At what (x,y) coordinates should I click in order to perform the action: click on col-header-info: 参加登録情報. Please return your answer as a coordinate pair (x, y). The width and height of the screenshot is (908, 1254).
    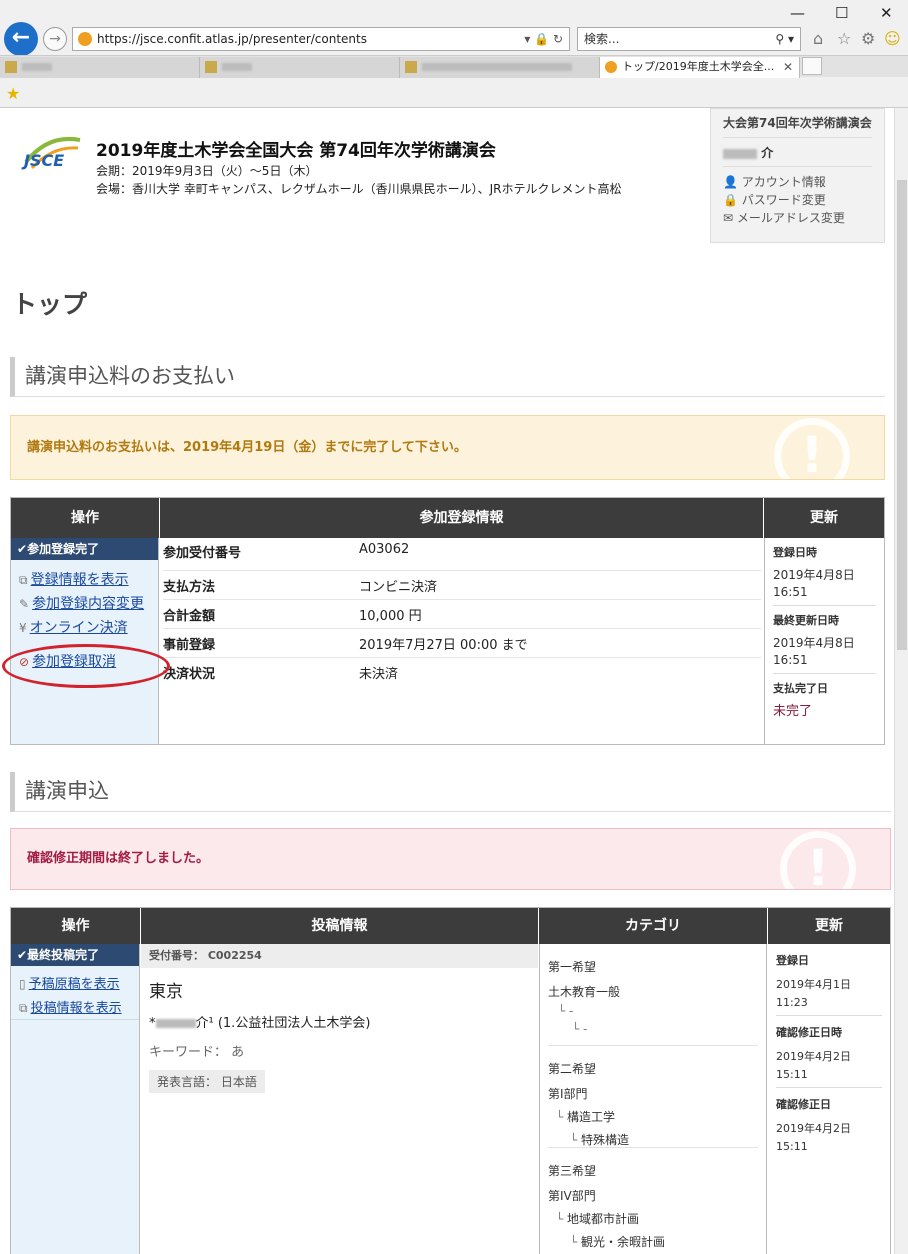
    Looking at the image, I should click on (461, 518).